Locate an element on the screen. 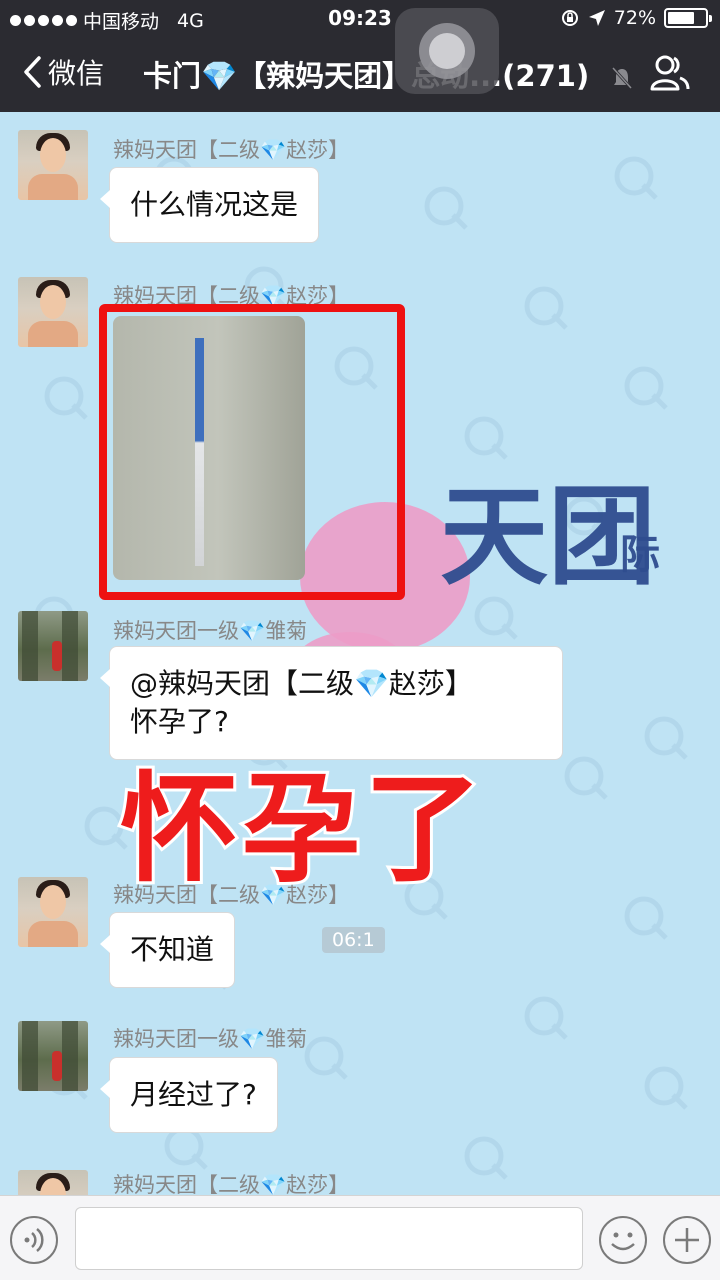  input-bar is located at coordinates (360, 1237).